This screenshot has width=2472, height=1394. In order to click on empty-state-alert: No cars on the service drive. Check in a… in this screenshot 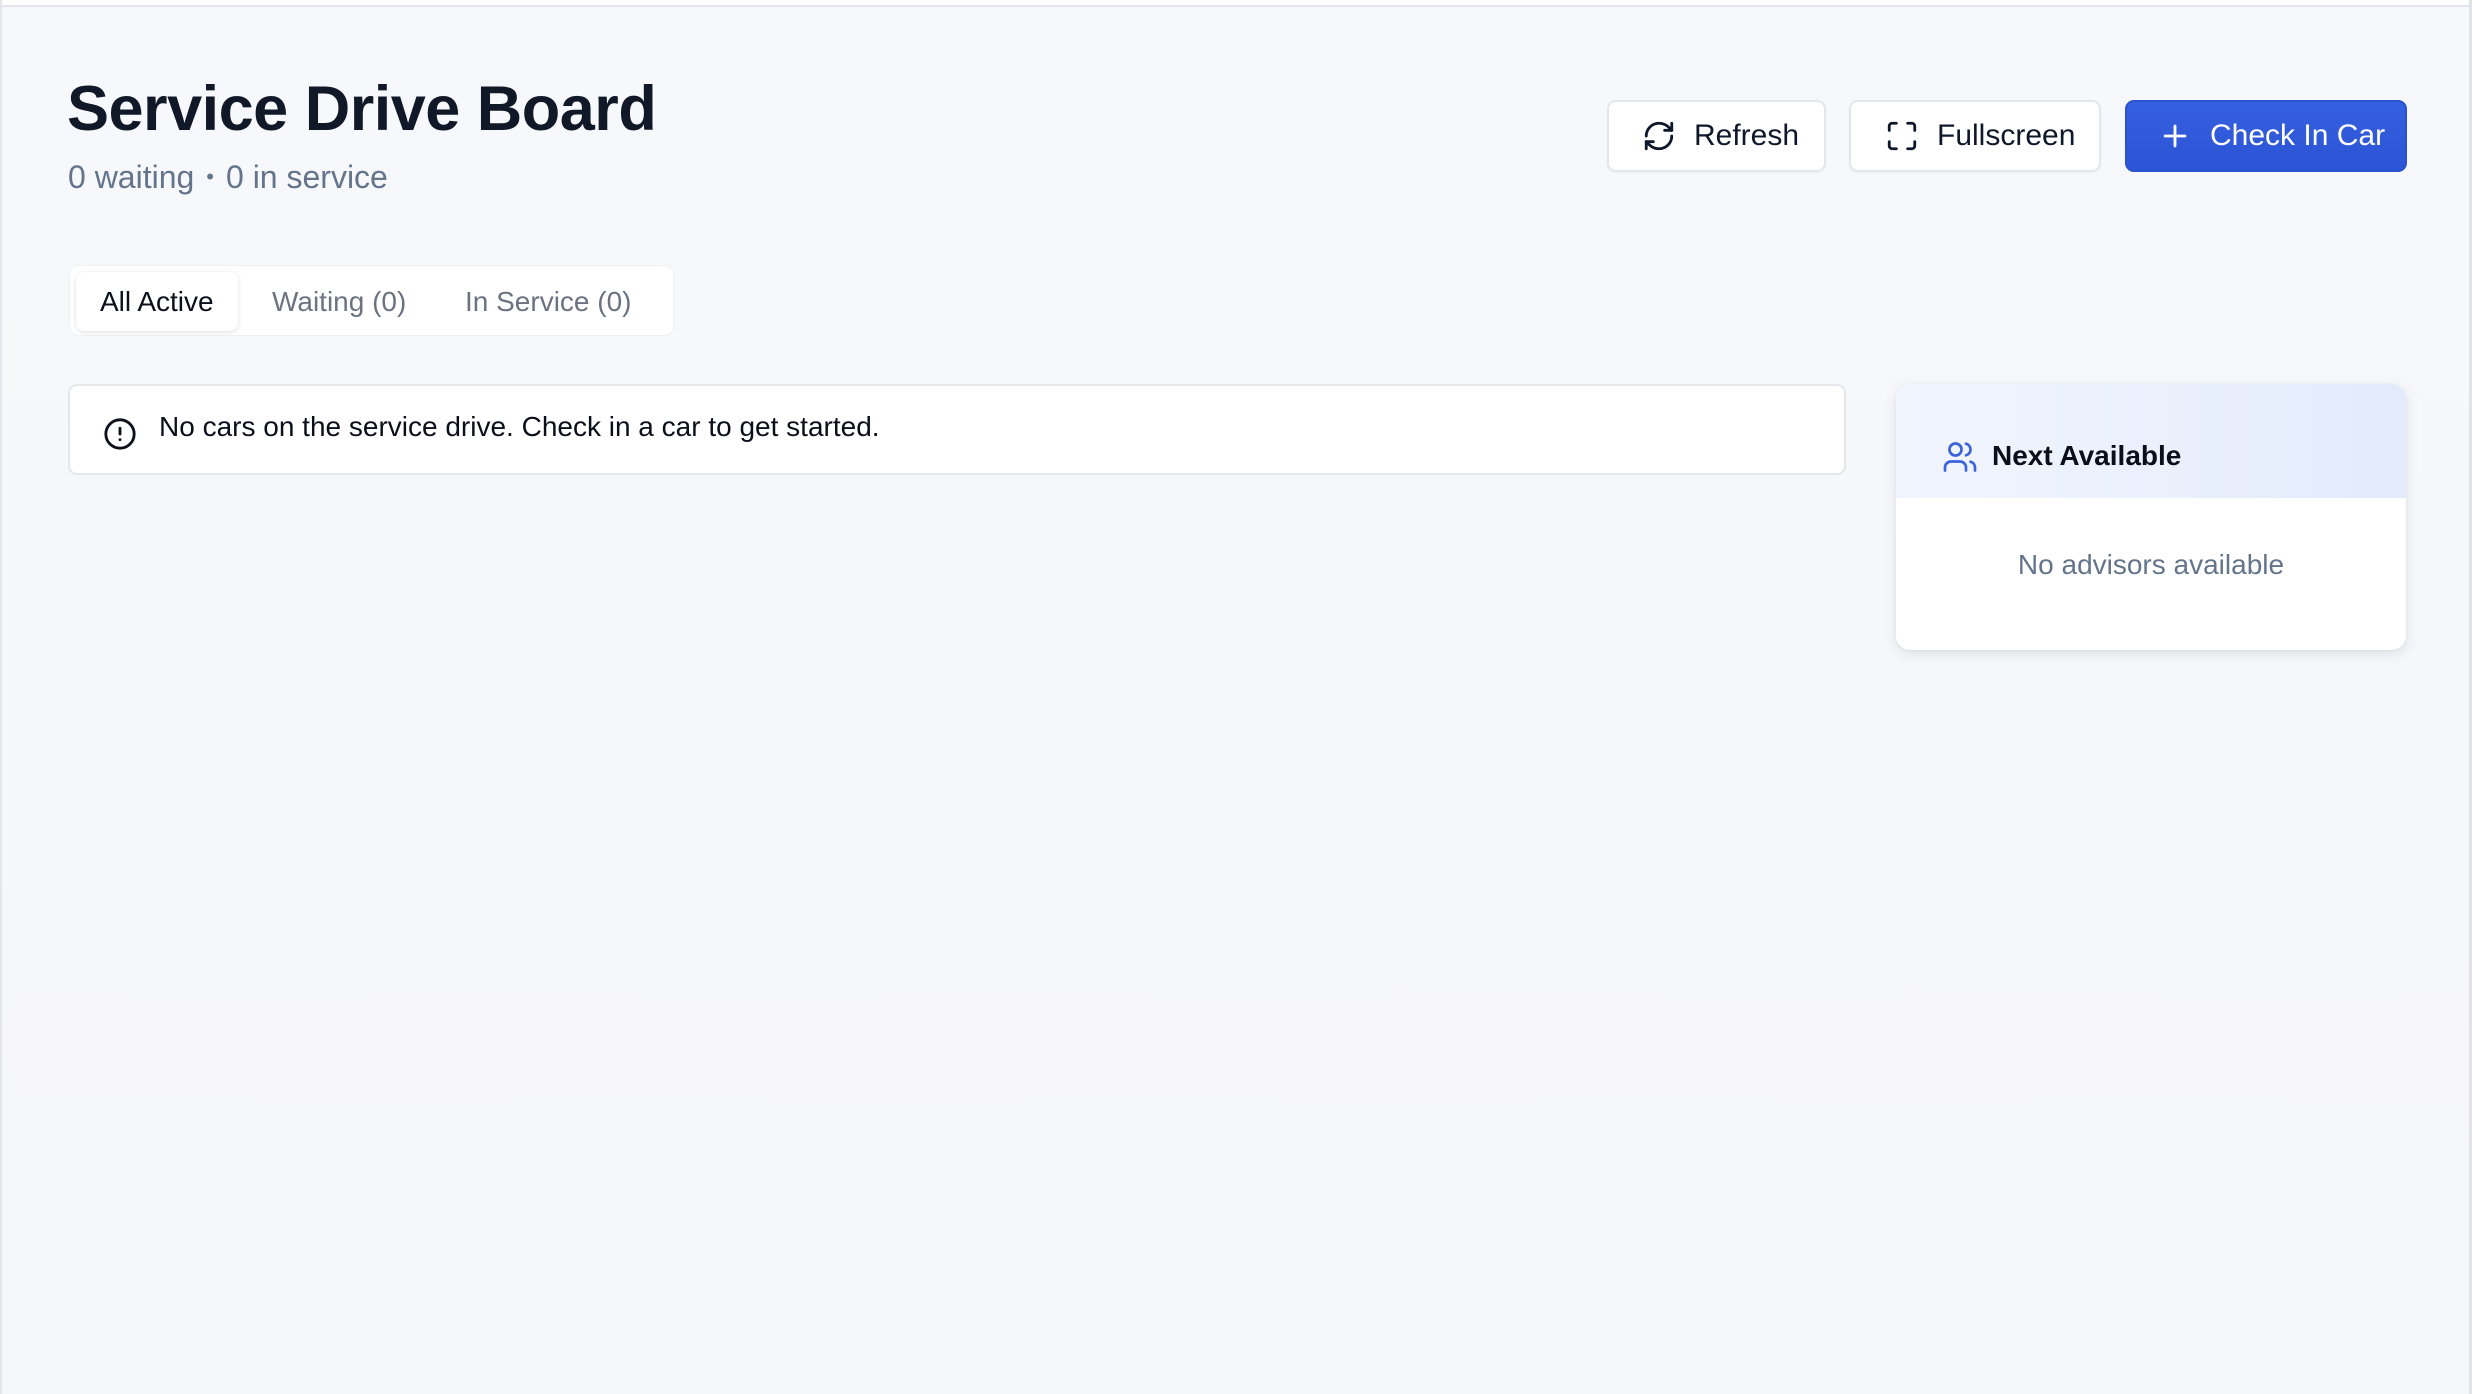, I will do `click(957, 429)`.